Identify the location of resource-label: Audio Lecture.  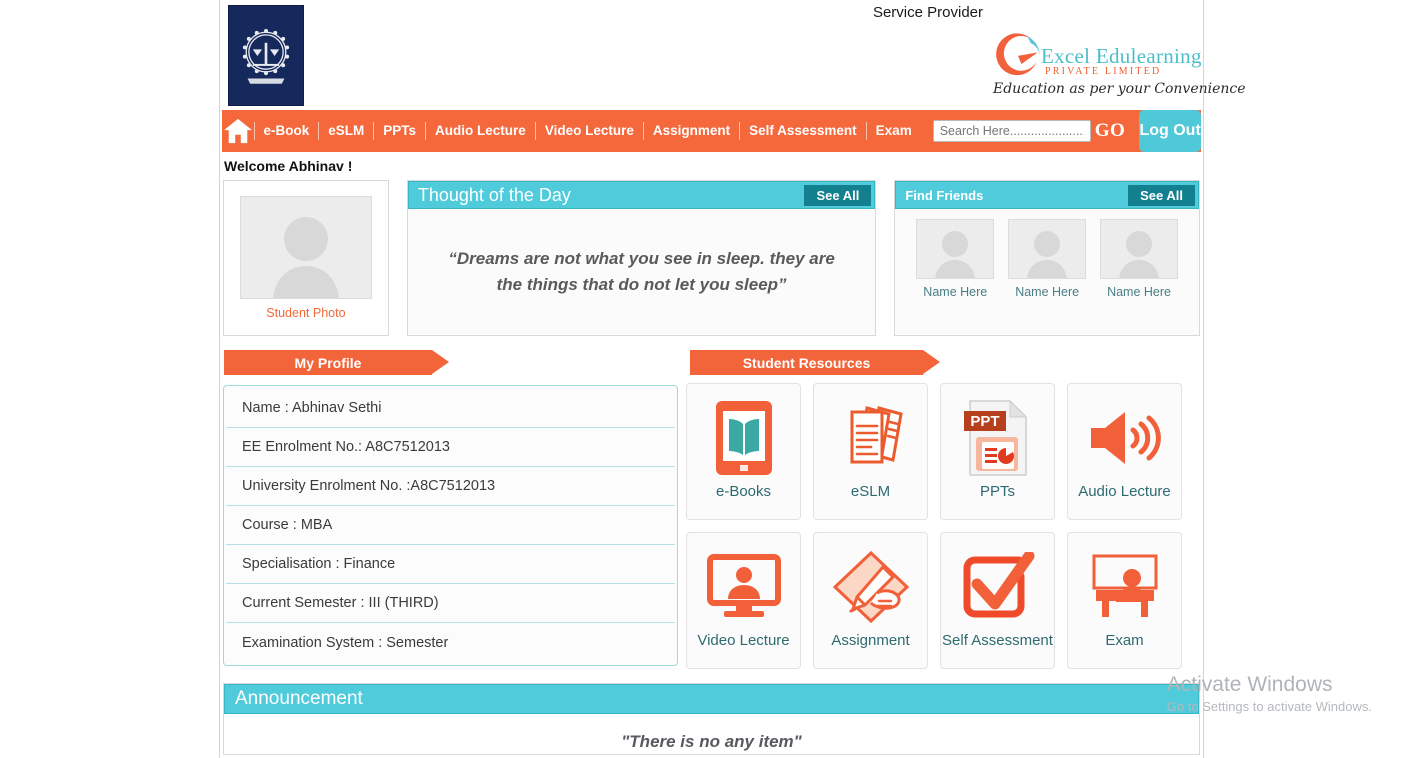
(1124, 491).